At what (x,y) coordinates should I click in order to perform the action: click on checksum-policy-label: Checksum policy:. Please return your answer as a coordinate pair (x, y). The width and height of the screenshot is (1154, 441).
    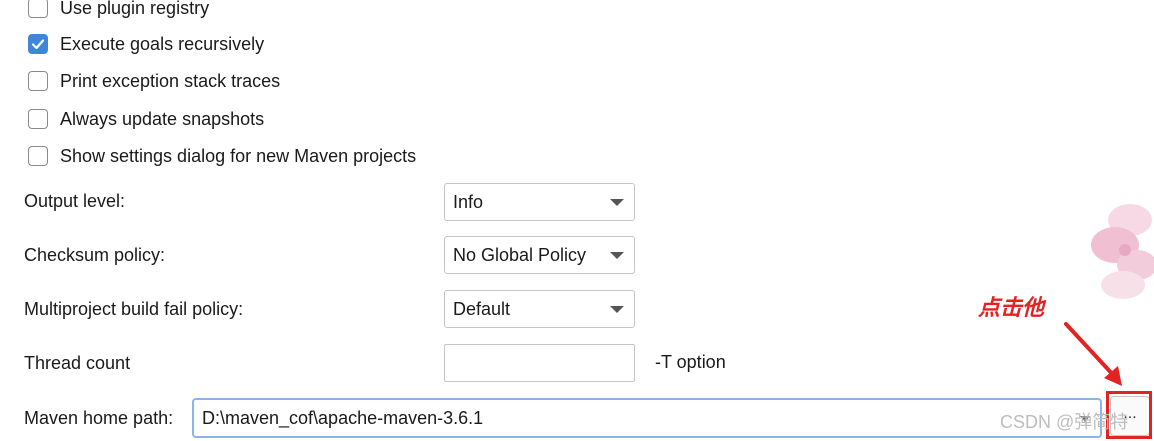
    Looking at the image, I should click on (95, 255).